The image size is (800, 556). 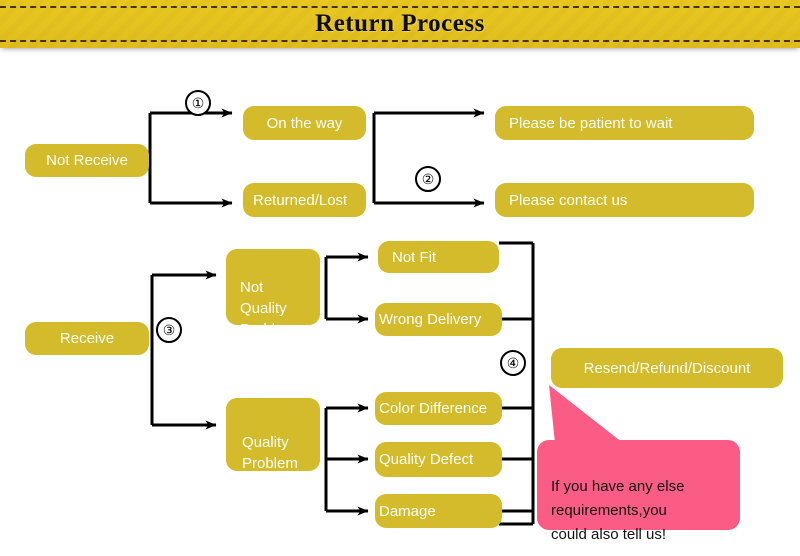 I want to click on node-resolution: Resend/Refund/Discount, so click(x=667, y=368).